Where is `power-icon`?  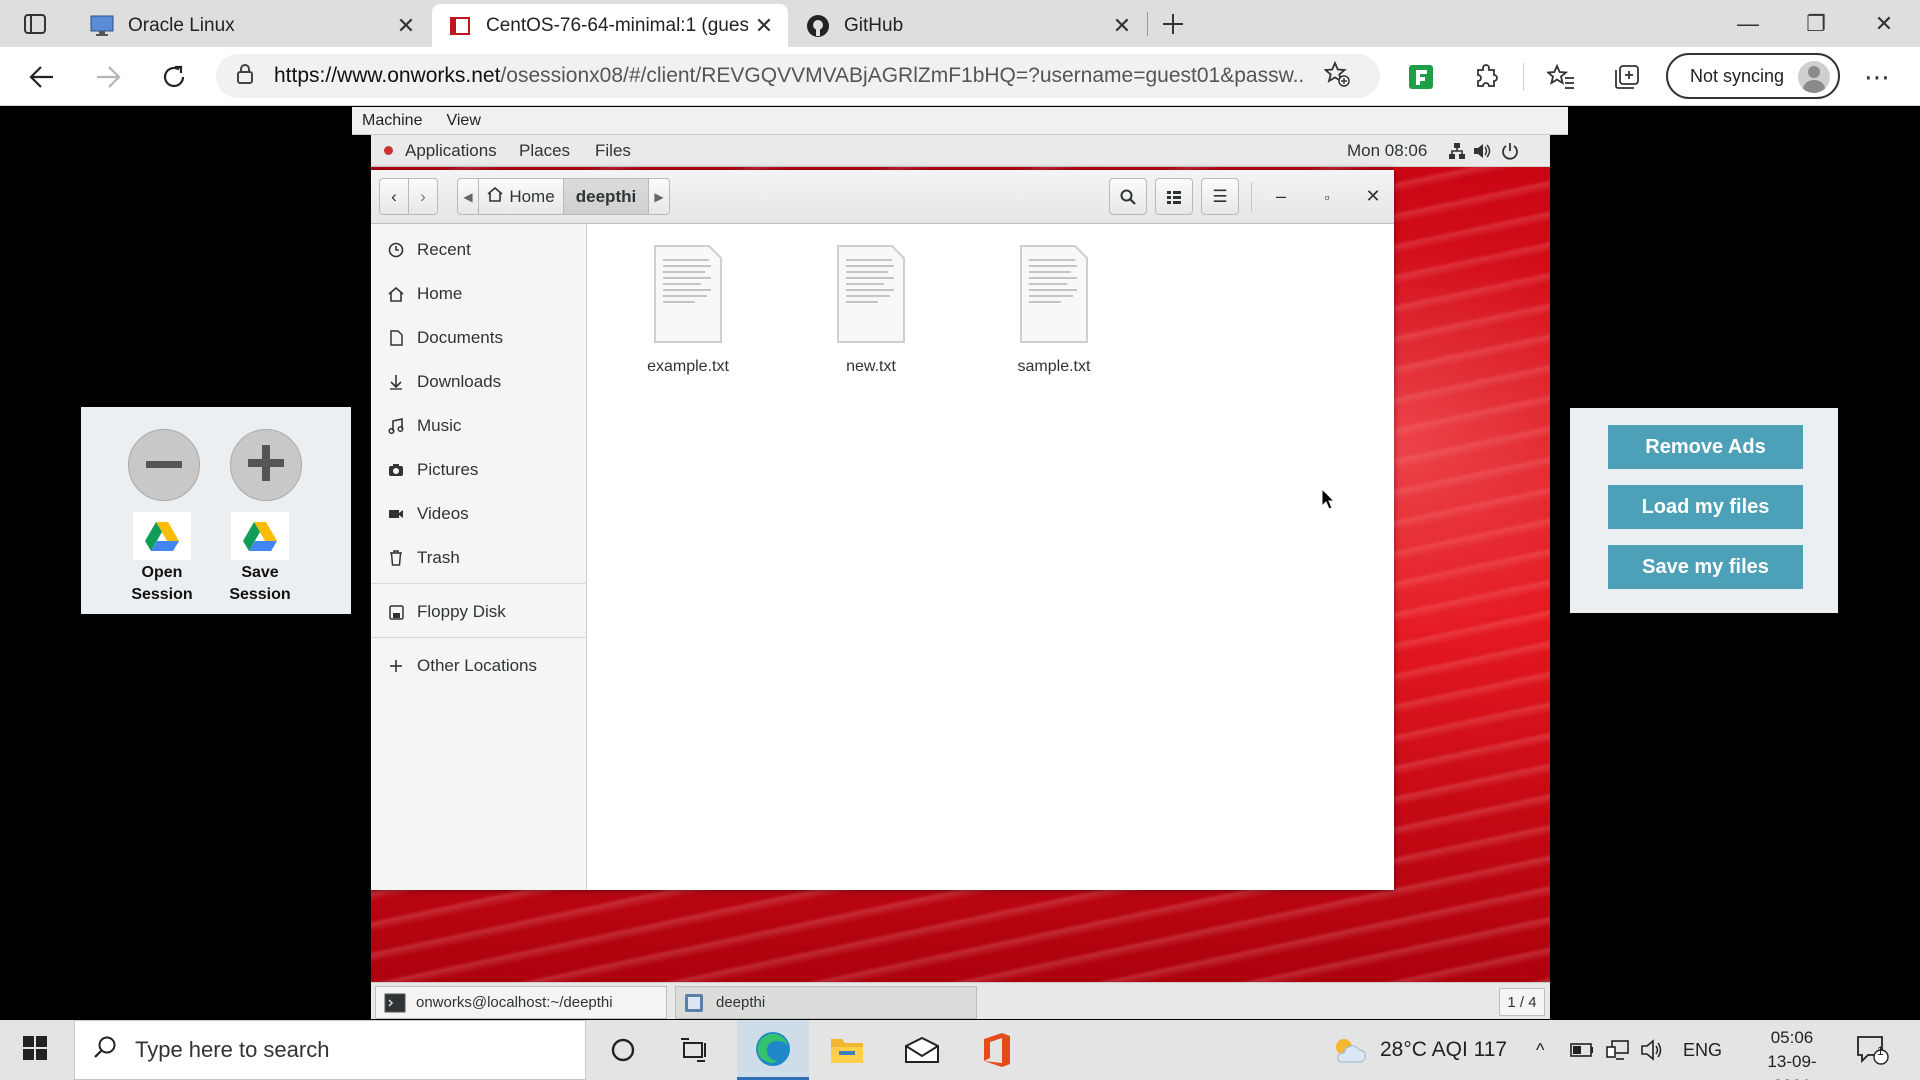 power-icon is located at coordinates (1510, 151).